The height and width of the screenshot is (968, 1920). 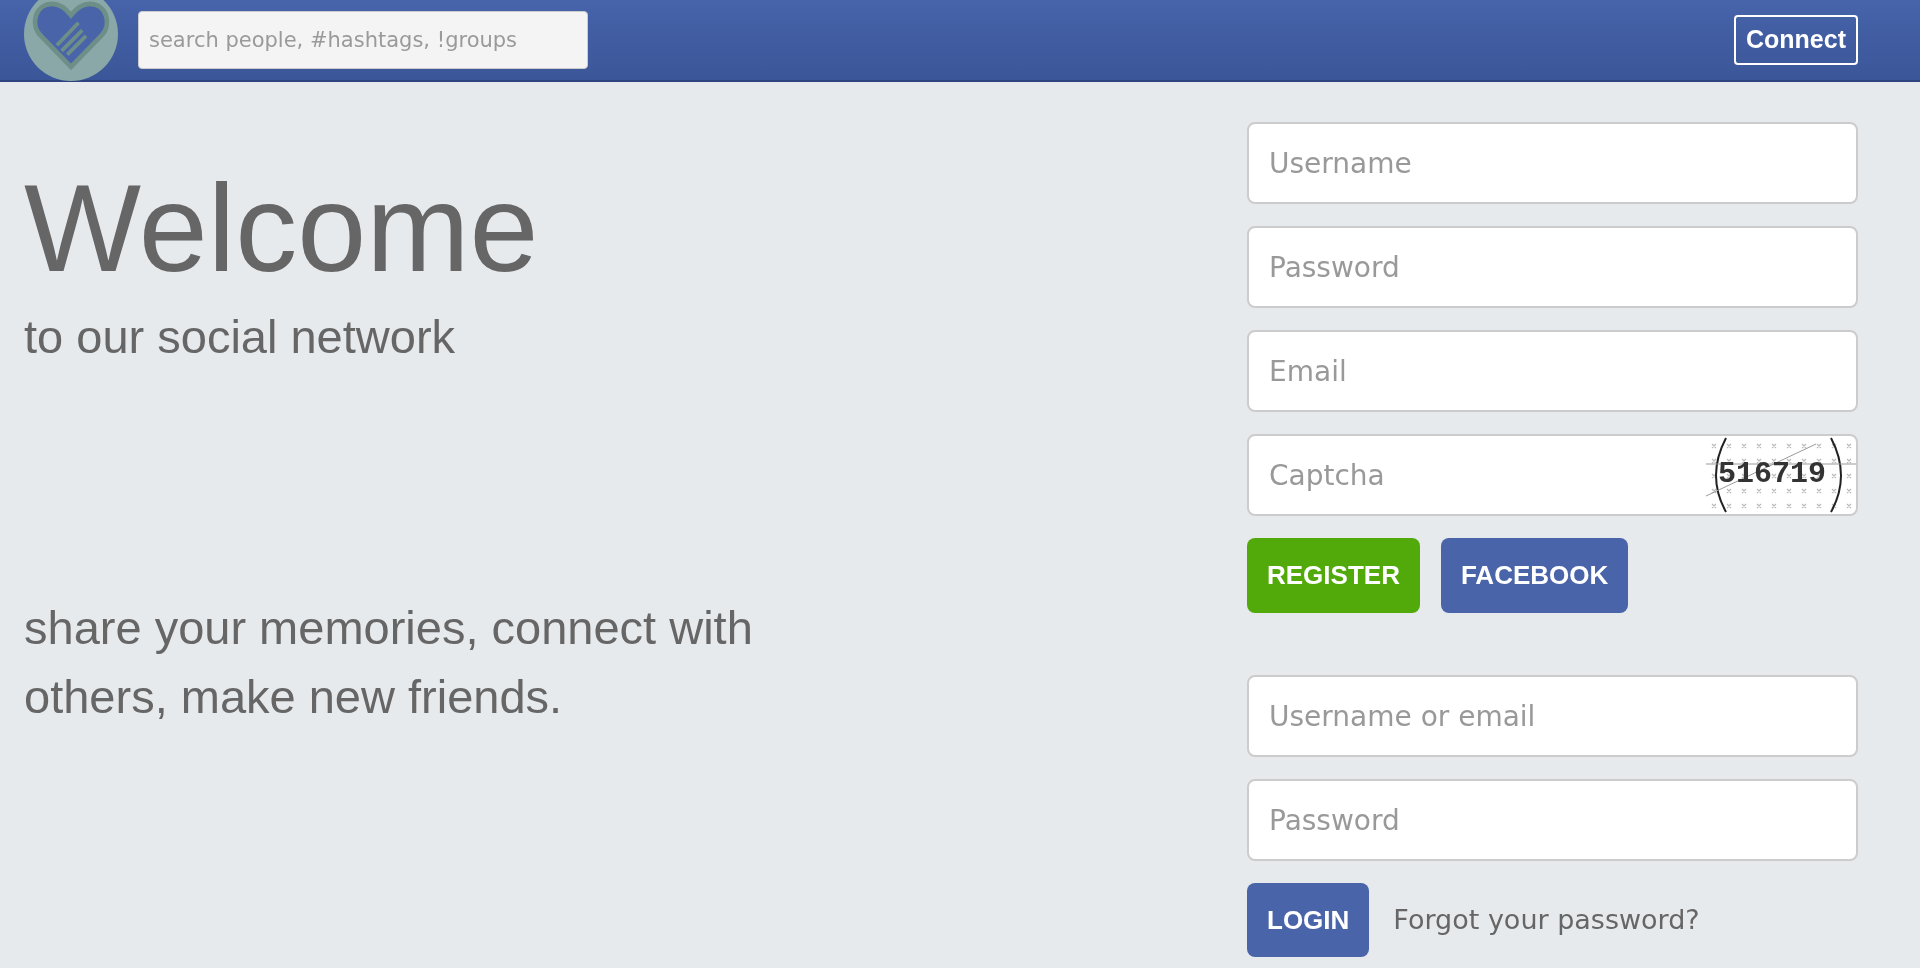 I want to click on connect-button: Connect, so click(x=1796, y=40).